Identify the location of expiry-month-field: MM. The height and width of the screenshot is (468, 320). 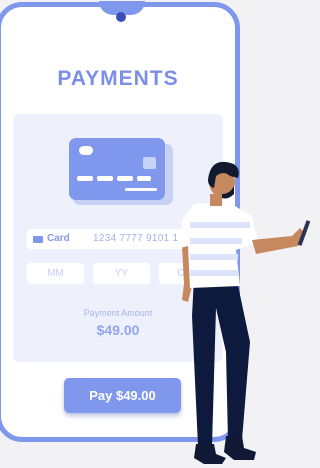
(55, 273).